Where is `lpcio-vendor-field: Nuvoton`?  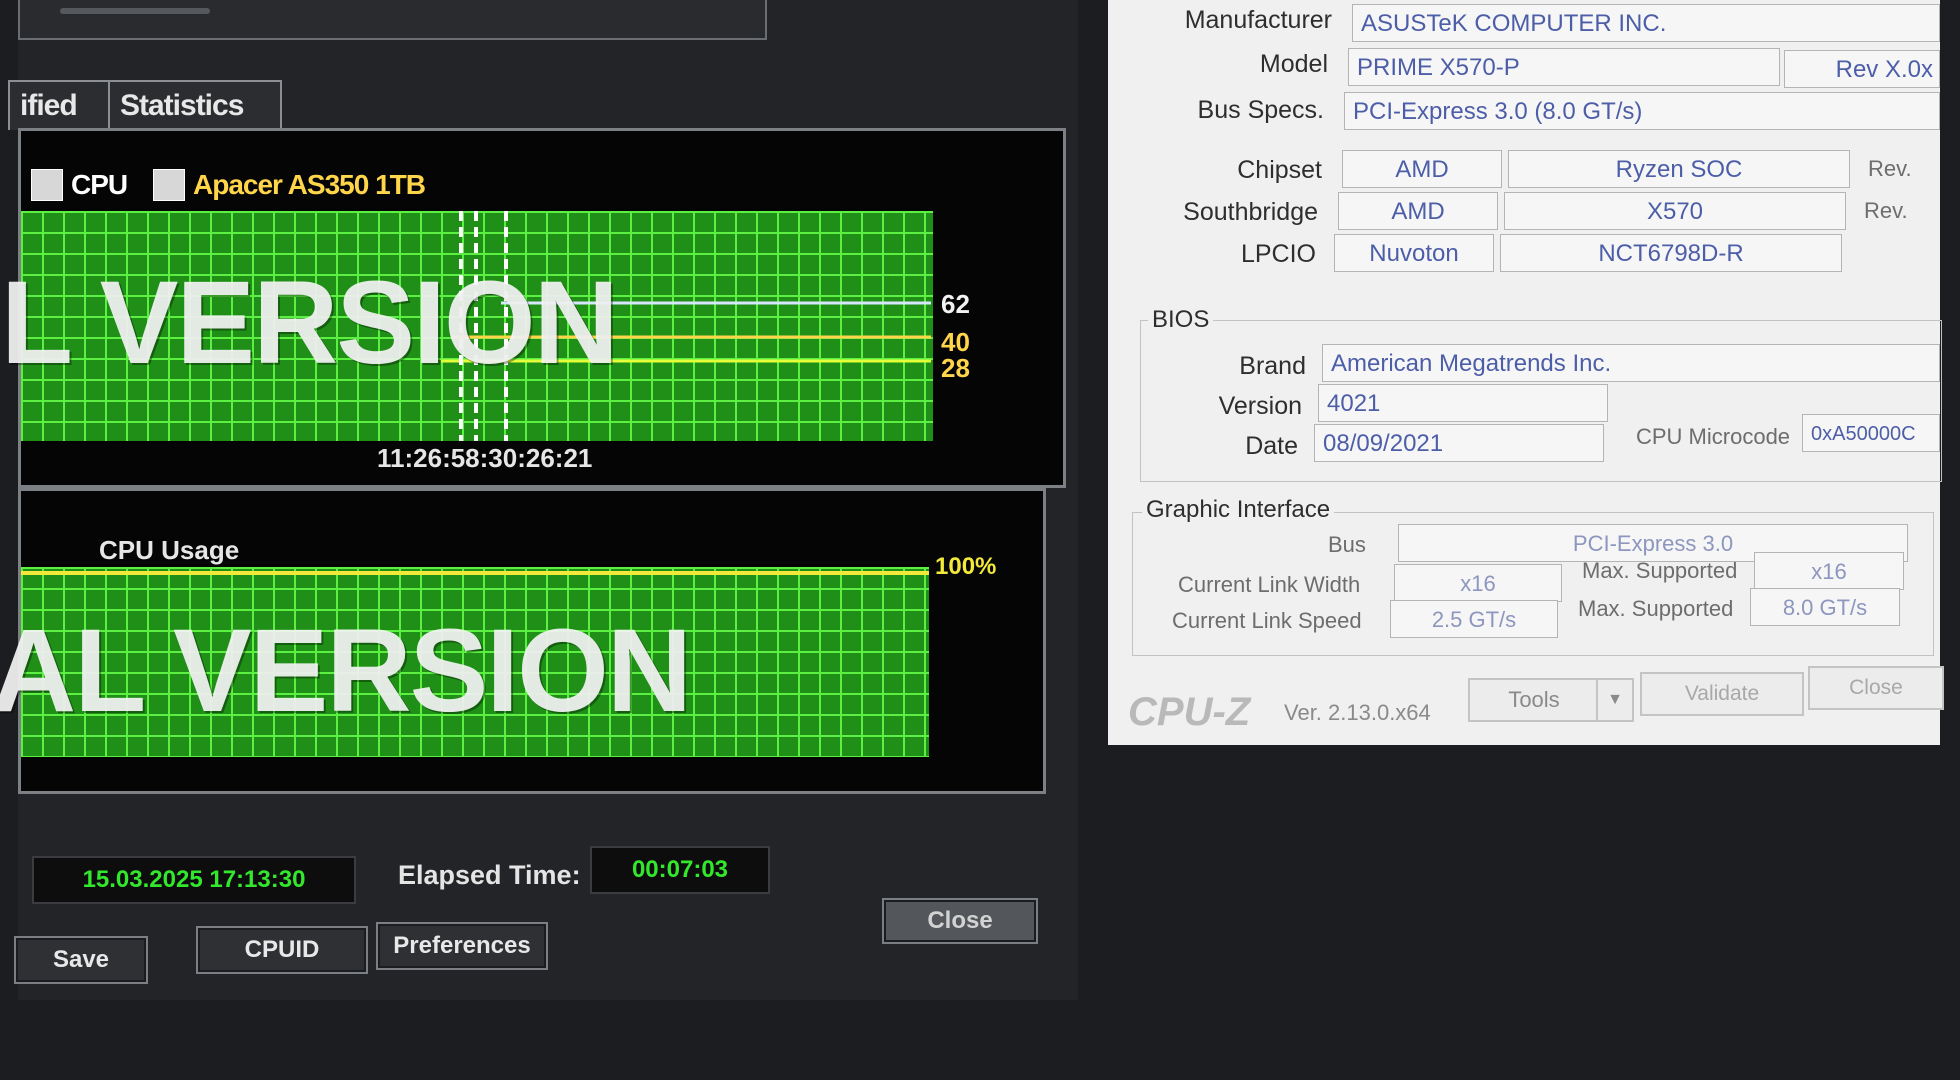 lpcio-vendor-field: Nuvoton is located at coordinates (1414, 253).